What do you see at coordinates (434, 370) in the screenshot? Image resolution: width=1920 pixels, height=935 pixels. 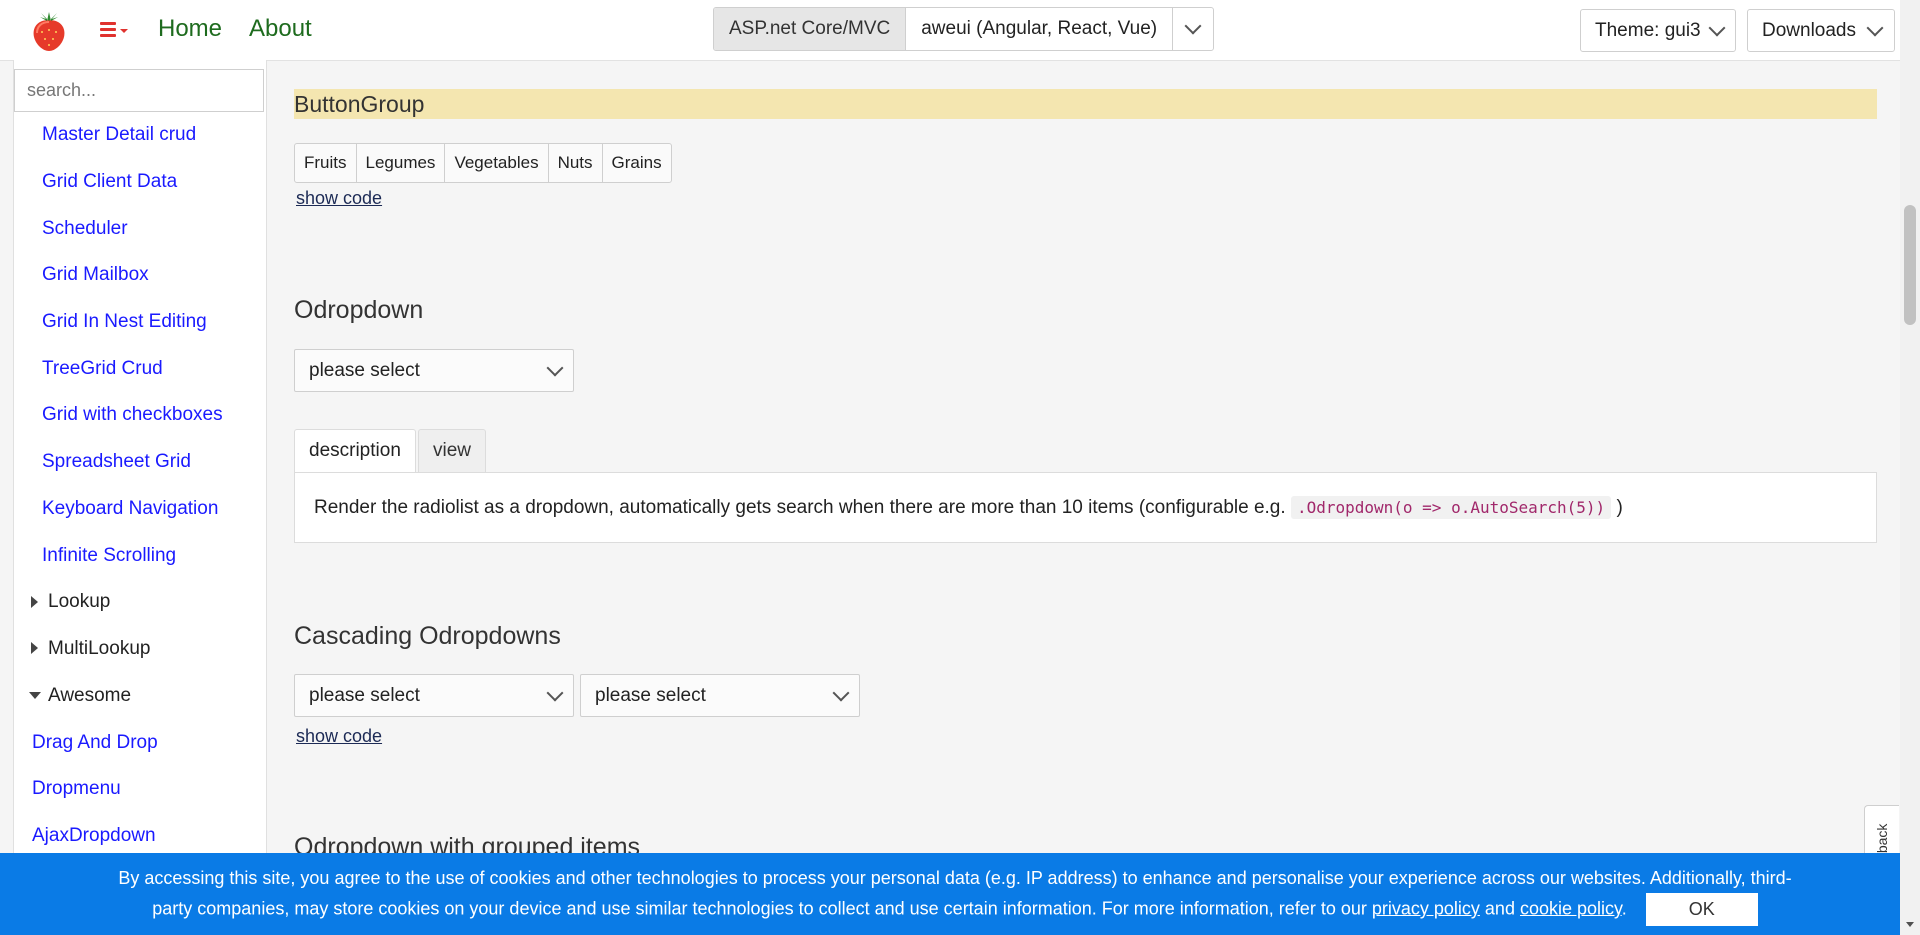 I see `odropdown-select: please select` at bounding box center [434, 370].